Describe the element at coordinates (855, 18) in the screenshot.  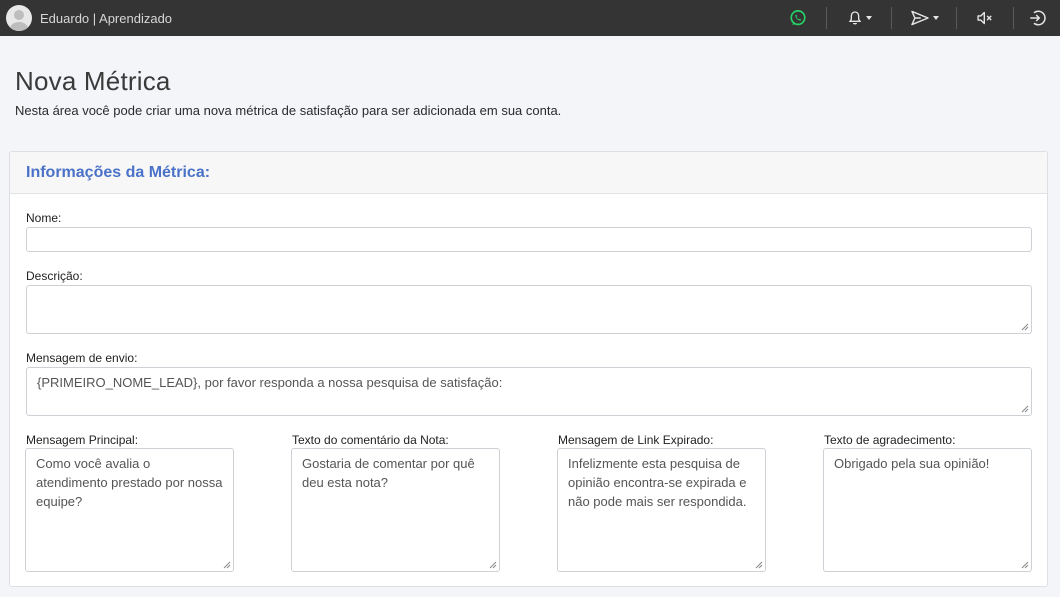
I see `bell-icon` at that location.